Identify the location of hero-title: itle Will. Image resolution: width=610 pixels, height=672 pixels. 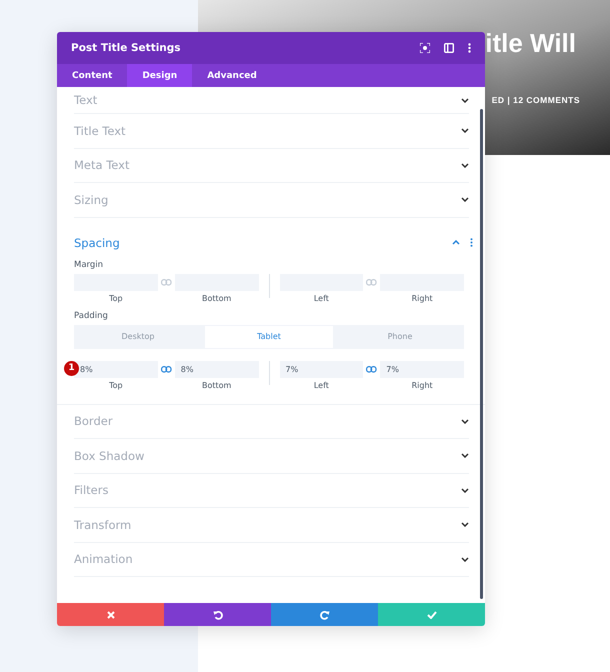
(530, 43).